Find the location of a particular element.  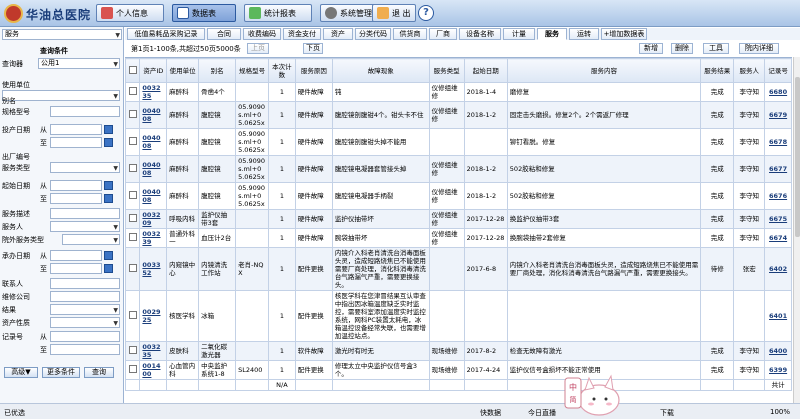

column-header: 规格型号 is located at coordinates (252, 70).